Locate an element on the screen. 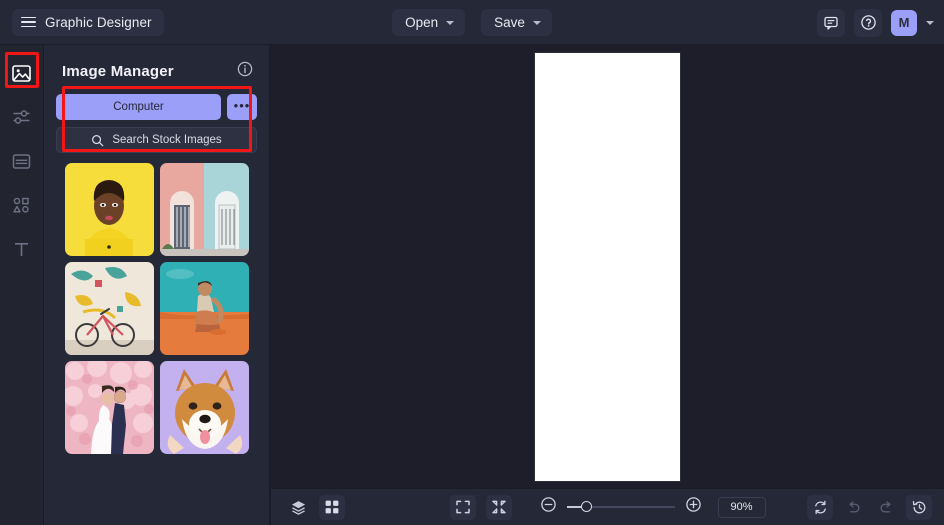 The width and height of the screenshot is (944, 525). zoom-out-icon is located at coordinates (548, 504).